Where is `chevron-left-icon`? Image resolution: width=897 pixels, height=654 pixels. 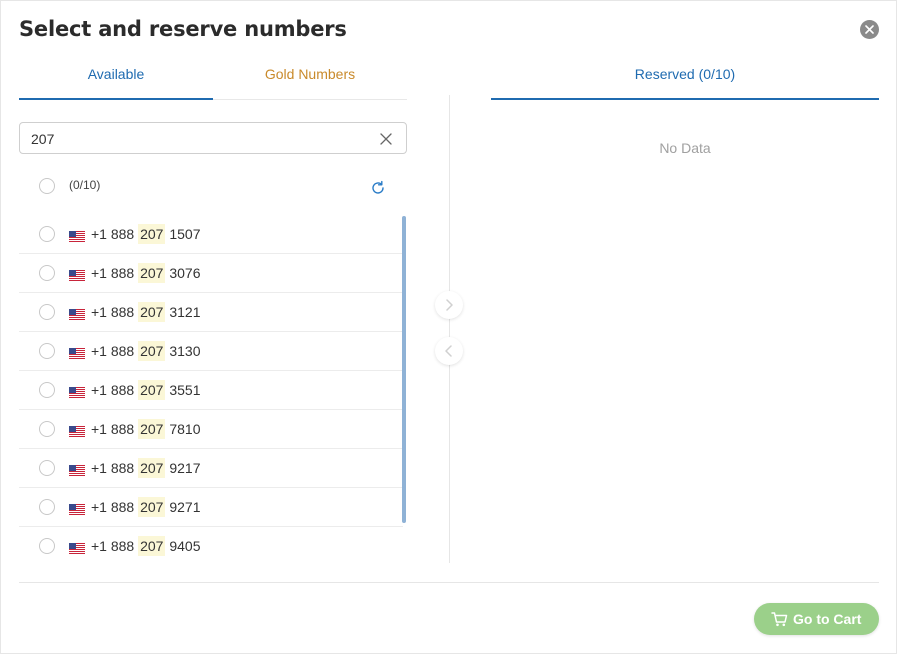
chevron-left-icon is located at coordinates (448, 351).